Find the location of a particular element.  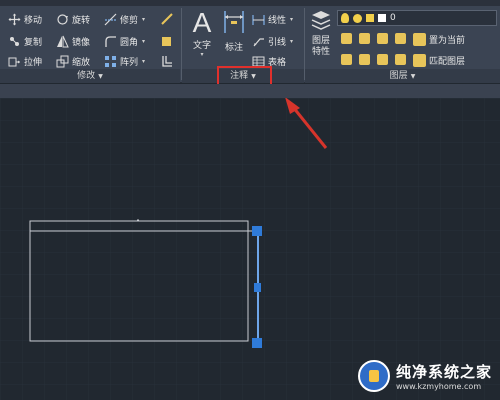

move-icon is located at coordinates (14, 19).